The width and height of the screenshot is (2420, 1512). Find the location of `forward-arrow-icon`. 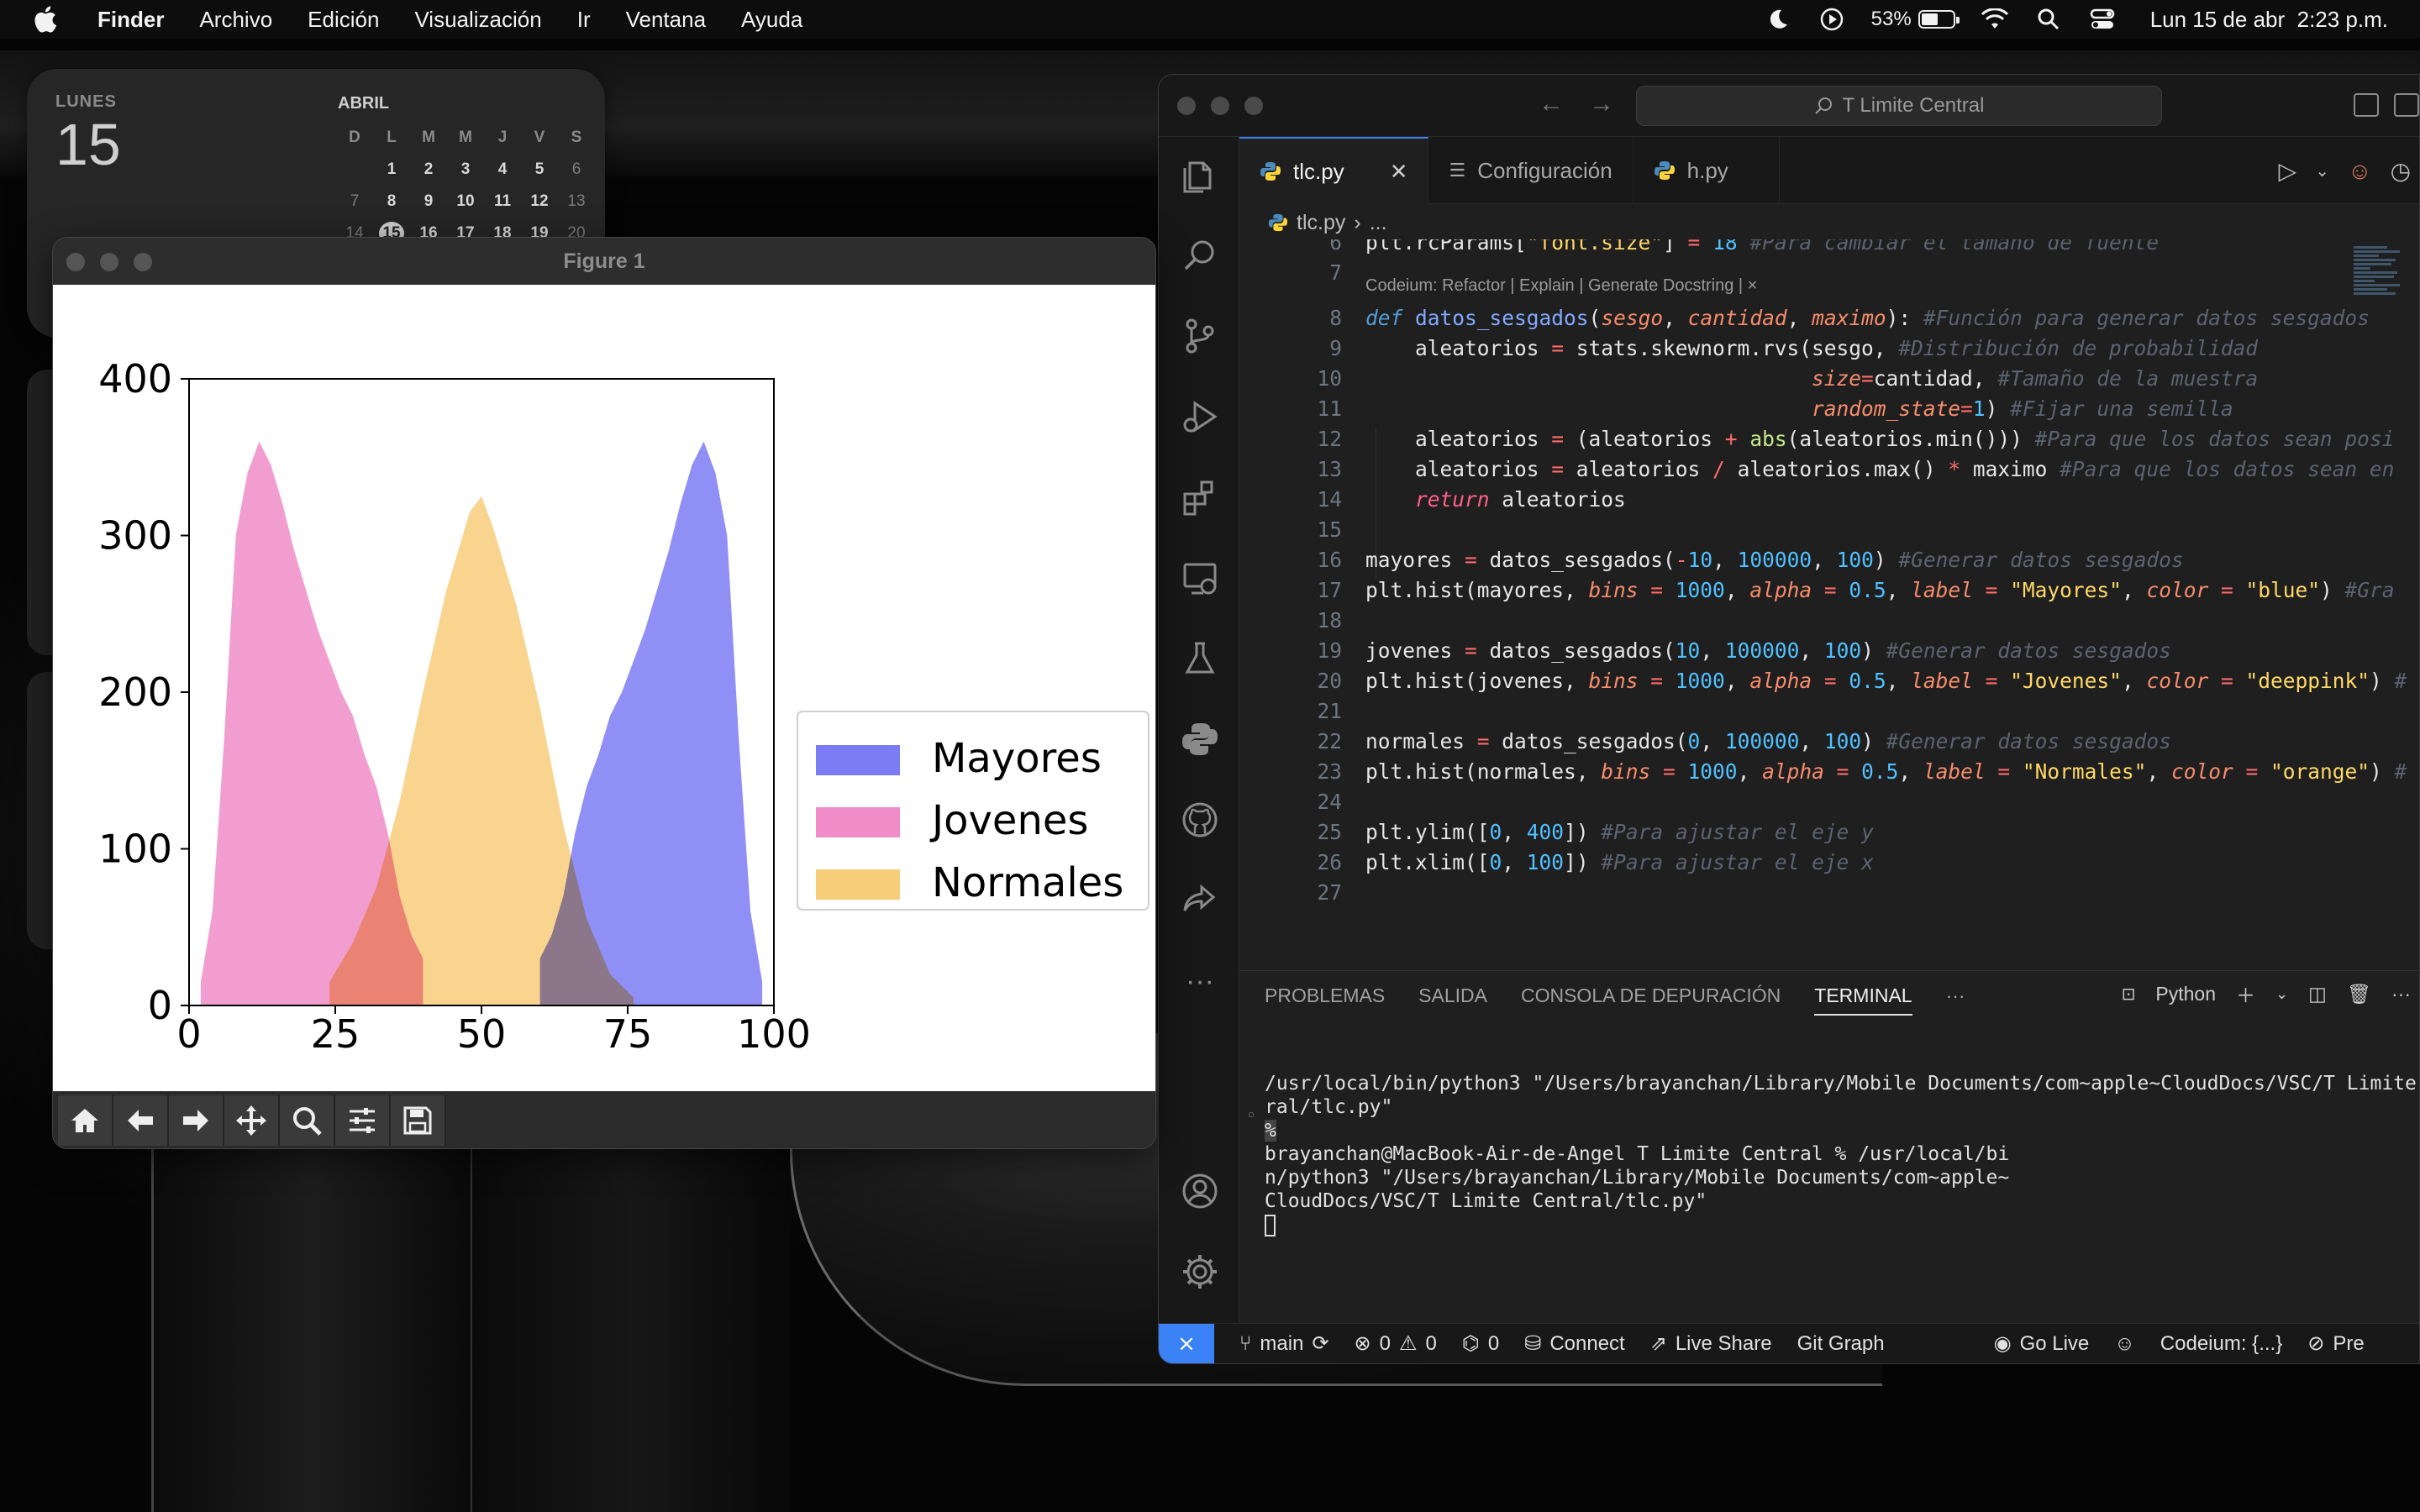

forward-arrow-icon is located at coordinates (196, 1120).